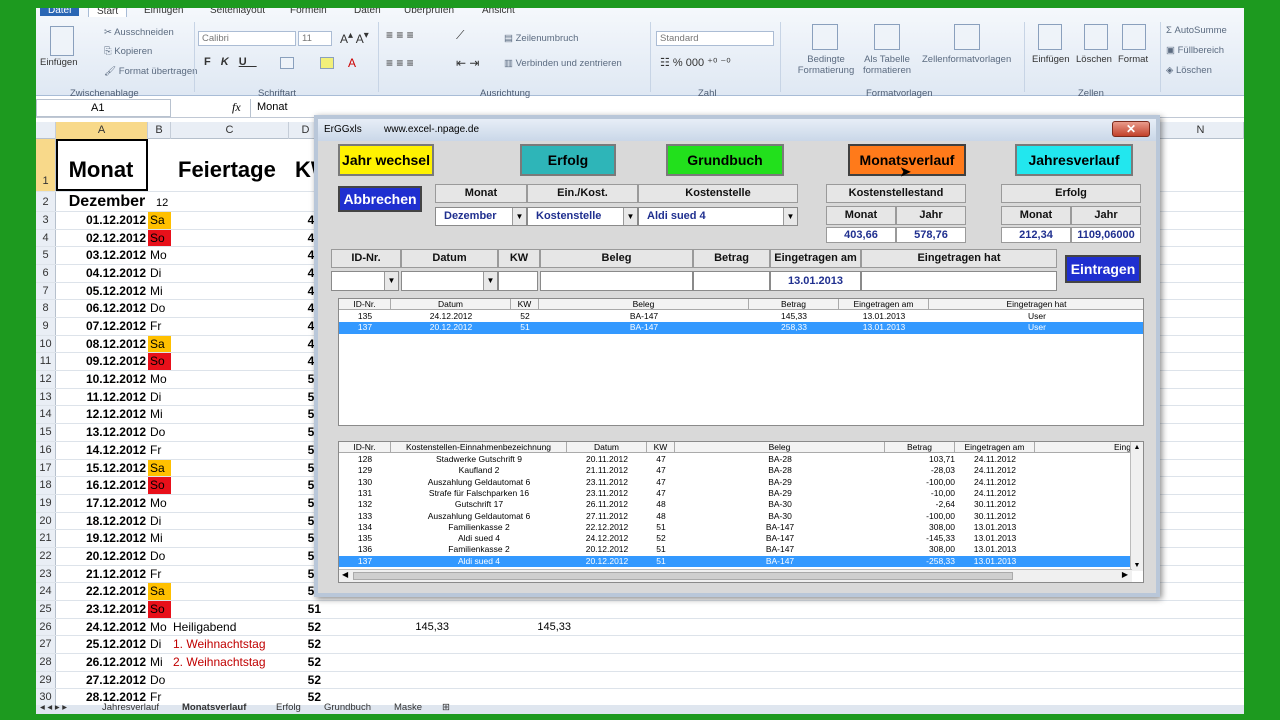  Describe the element at coordinates (102, 503) in the screenshot. I see `date-cell: 17.12.2012` at that location.